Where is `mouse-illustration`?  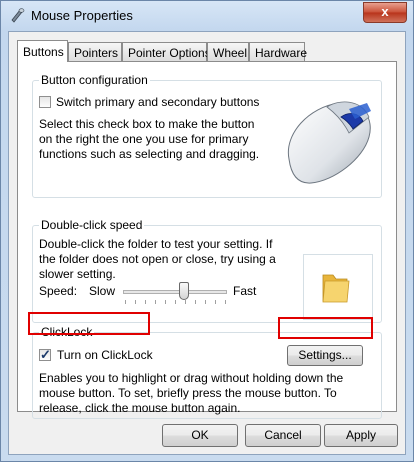
mouse-illustration is located at coordinates (329, 142).